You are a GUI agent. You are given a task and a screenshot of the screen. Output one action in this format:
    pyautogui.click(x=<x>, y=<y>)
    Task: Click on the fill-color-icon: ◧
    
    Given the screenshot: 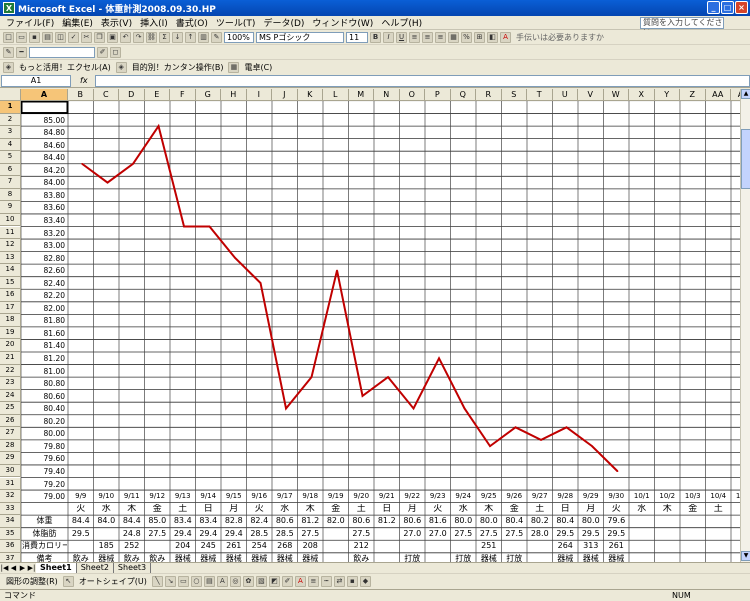 What is the action you would take?
    pyautogui.click(x=492, y=37)
    